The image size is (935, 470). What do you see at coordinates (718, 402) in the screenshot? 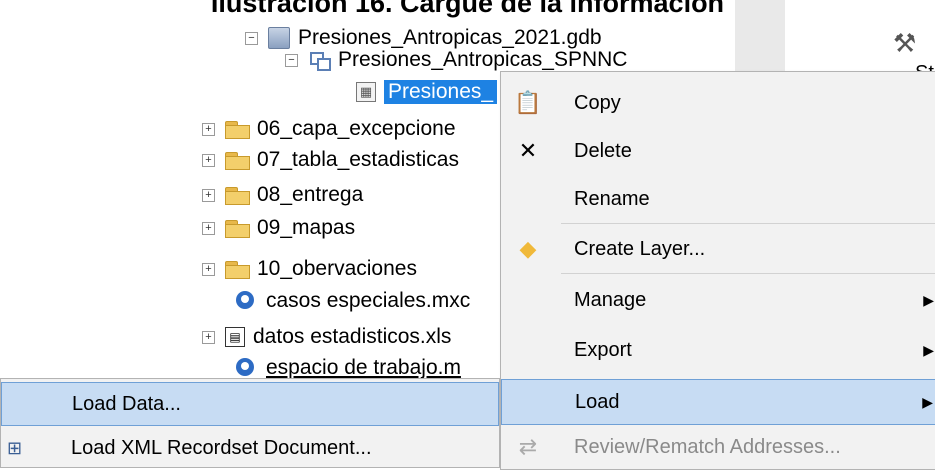
I see `menu-item-load: Load ▶` at bounding box center [718, 402].